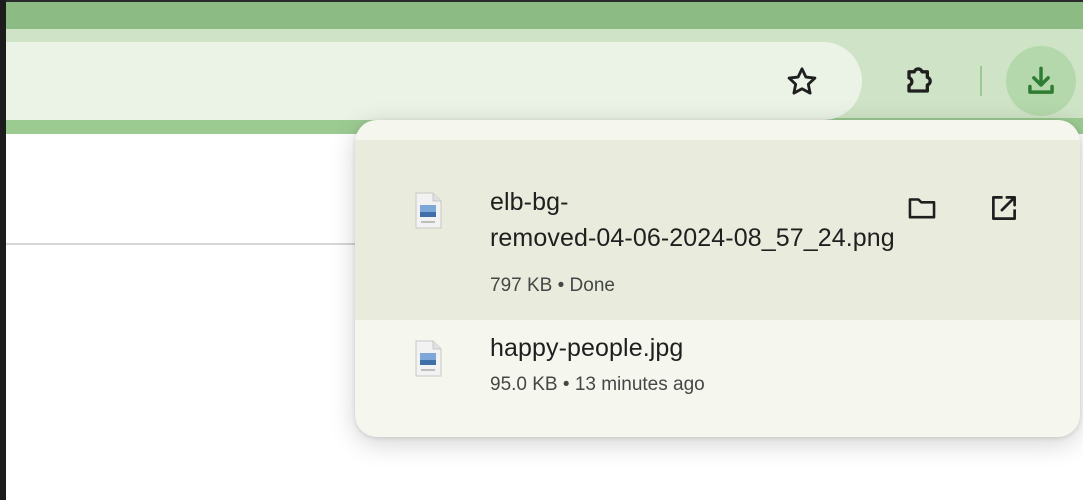 The height and width of the screenshot is (500, 1083). I want to click on file-name-line-2: removed-04-06-2024-08_57_24.png, so click(692, 238).